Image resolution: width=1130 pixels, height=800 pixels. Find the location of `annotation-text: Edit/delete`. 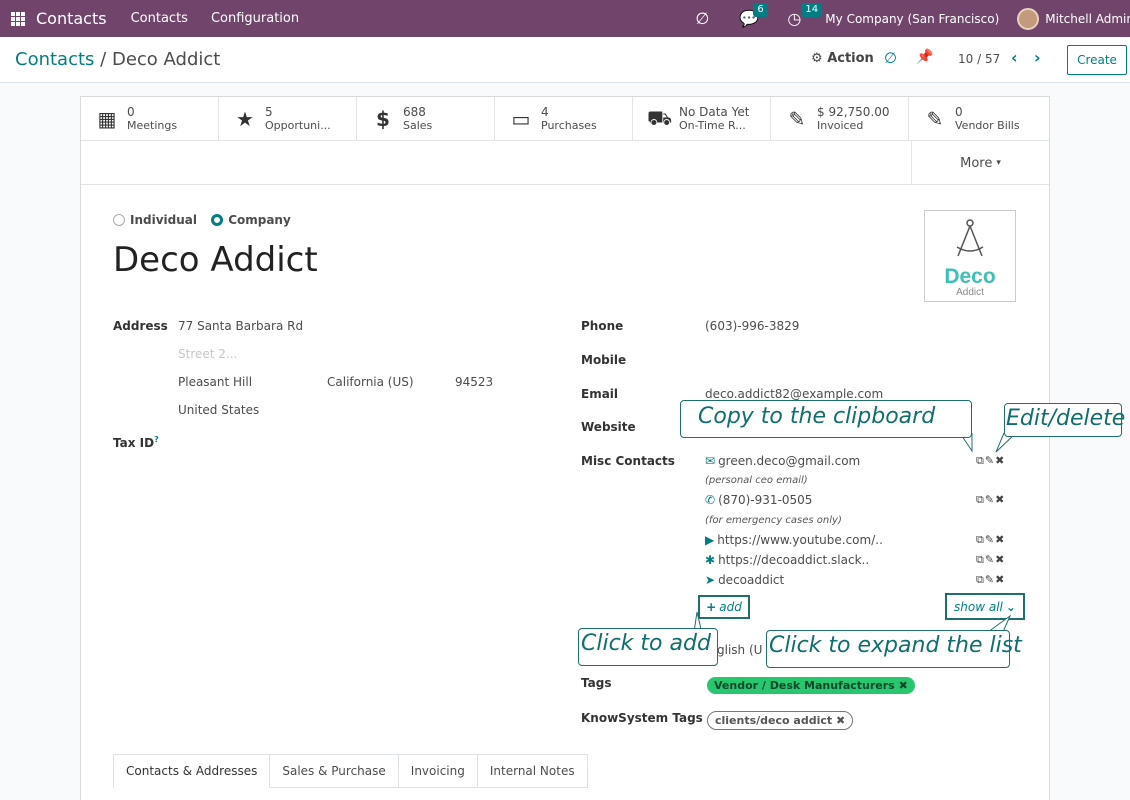

annotation-text: Edit/delete is located at coordinates (1066, 418).